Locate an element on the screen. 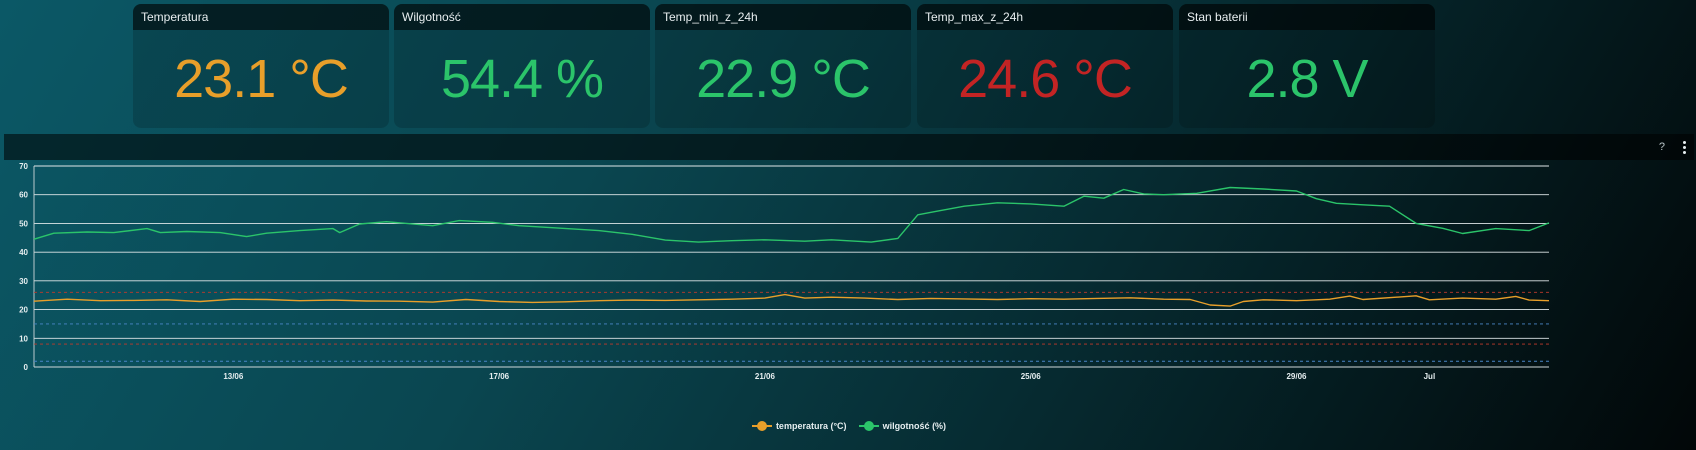 Image resolution: width=1696 pixels, height=450 pixels. x-axis-labels: 13/06 17/06 21/06 25/06 29/06 Jul is located at coordinates (829, 376).